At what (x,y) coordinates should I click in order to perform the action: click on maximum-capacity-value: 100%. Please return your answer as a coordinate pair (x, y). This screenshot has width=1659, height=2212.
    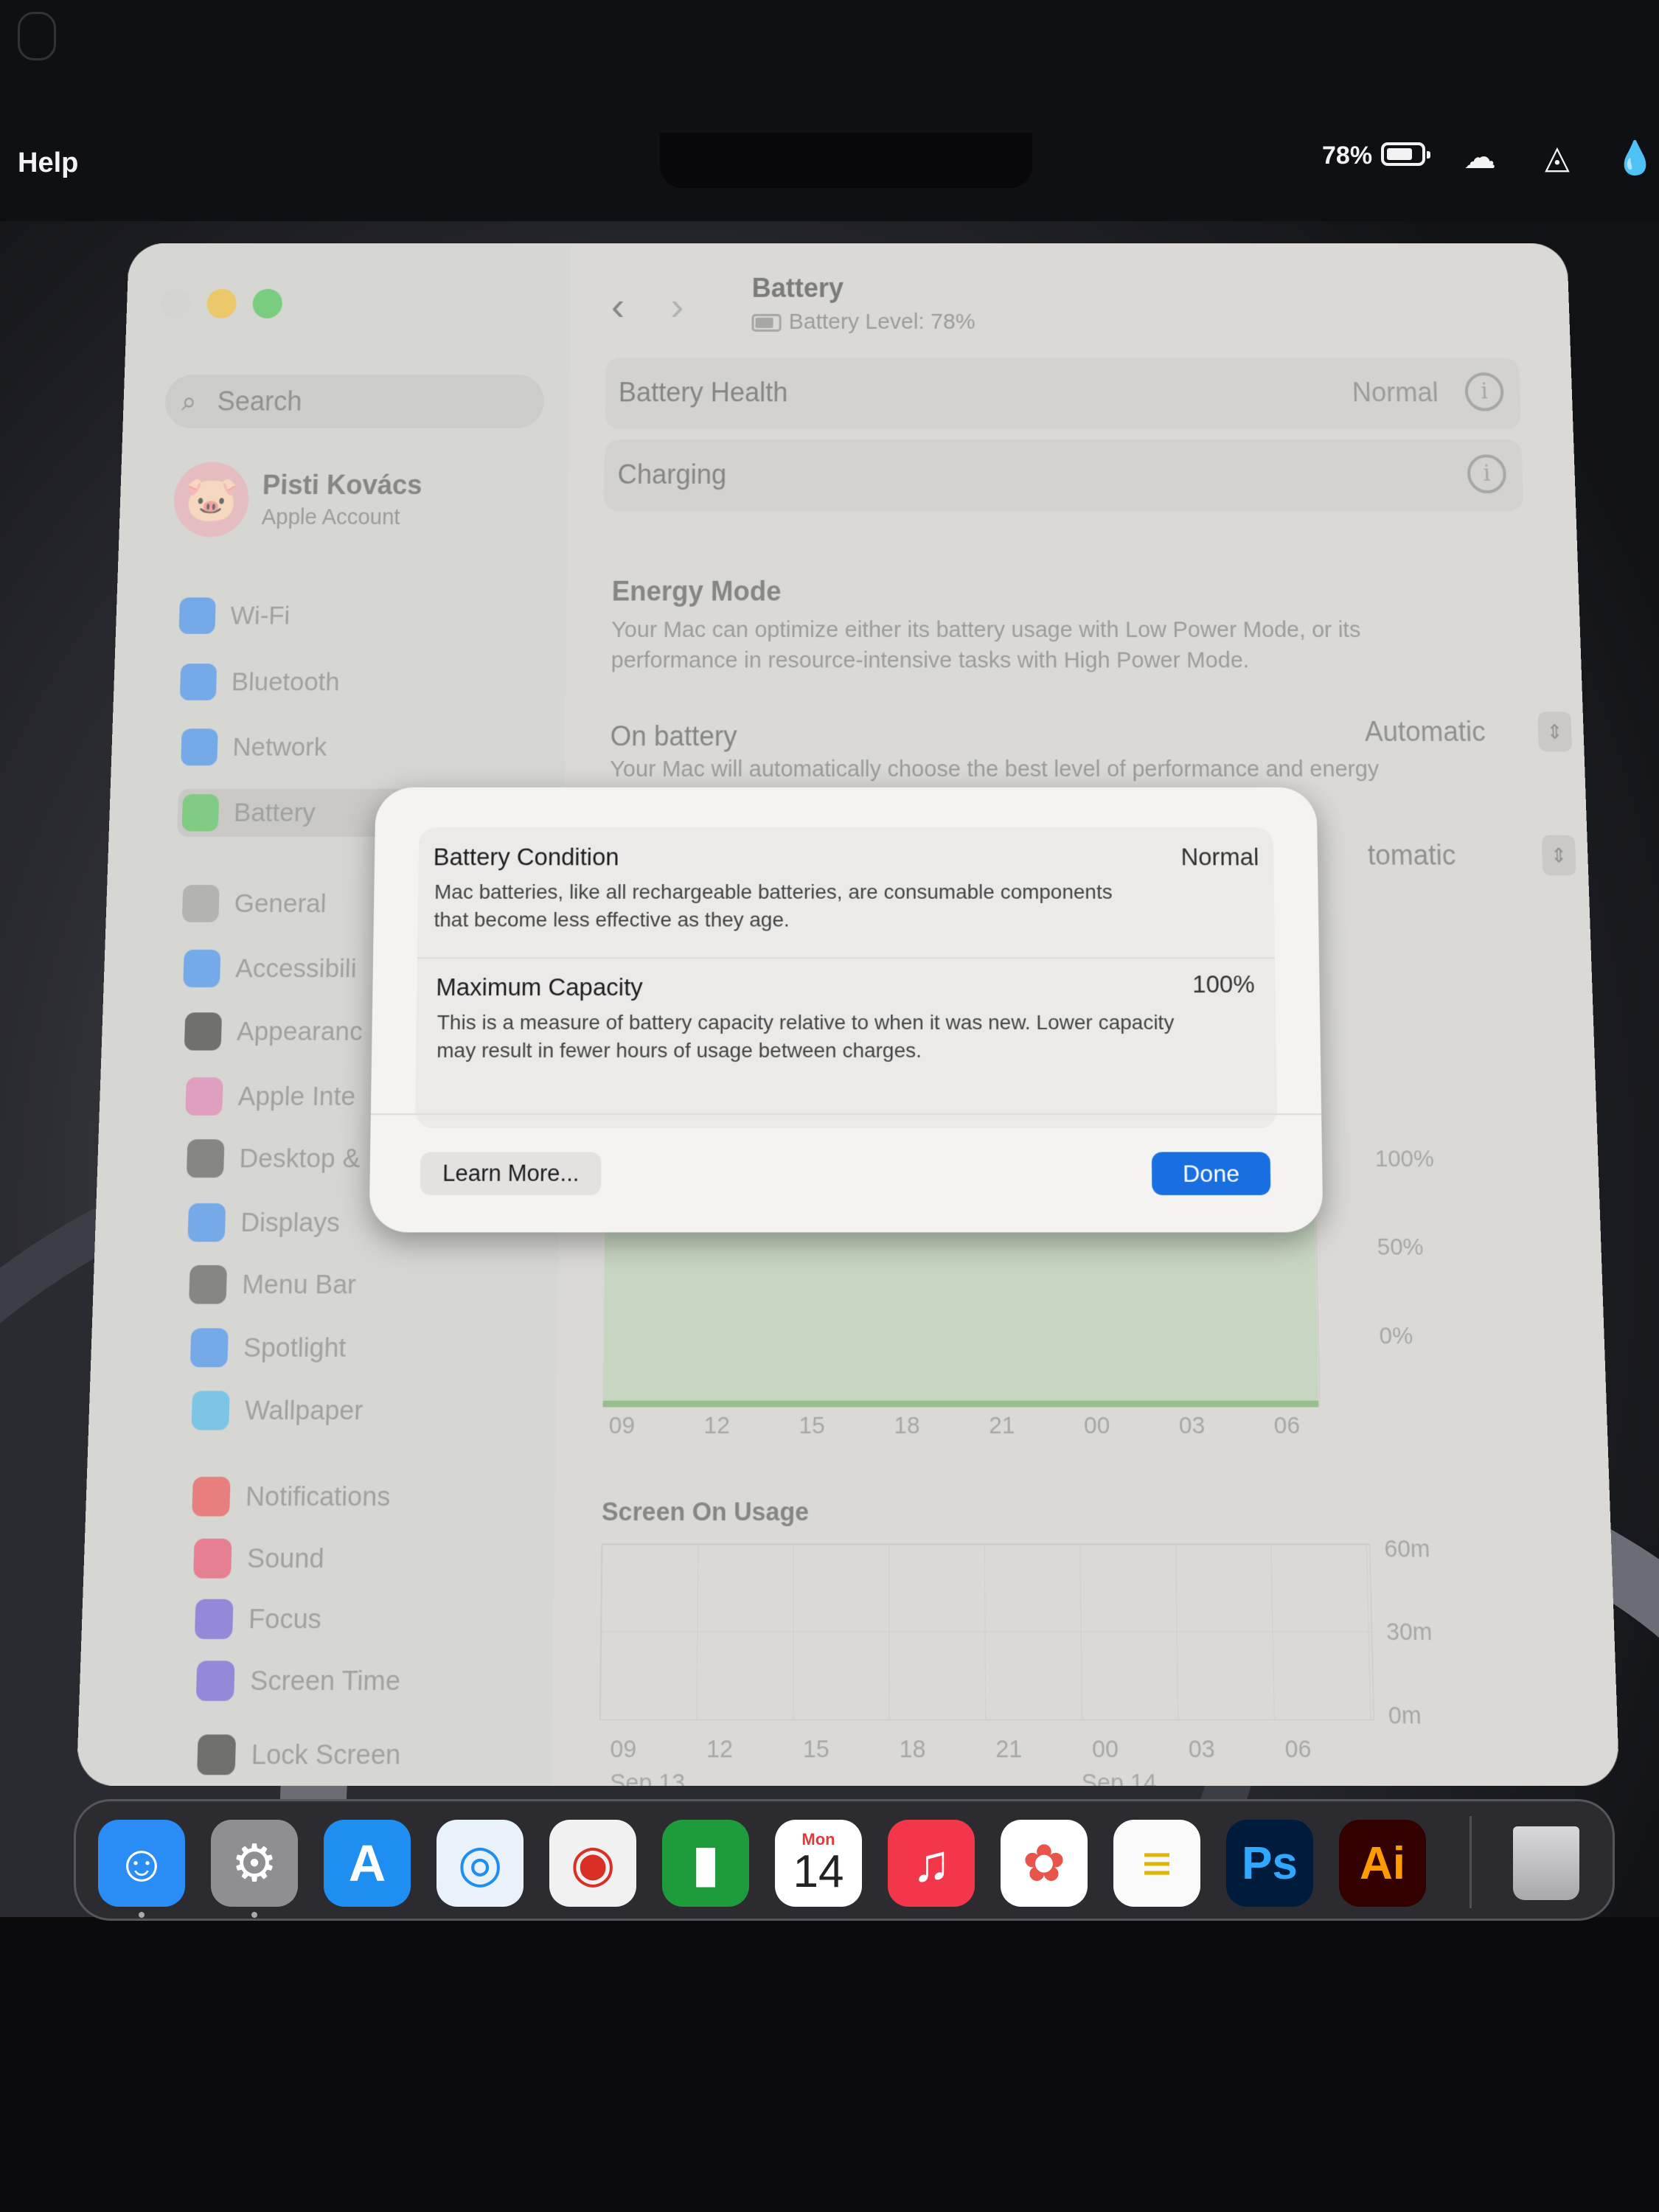
    Looking at the image, I should click on (1223, 984).